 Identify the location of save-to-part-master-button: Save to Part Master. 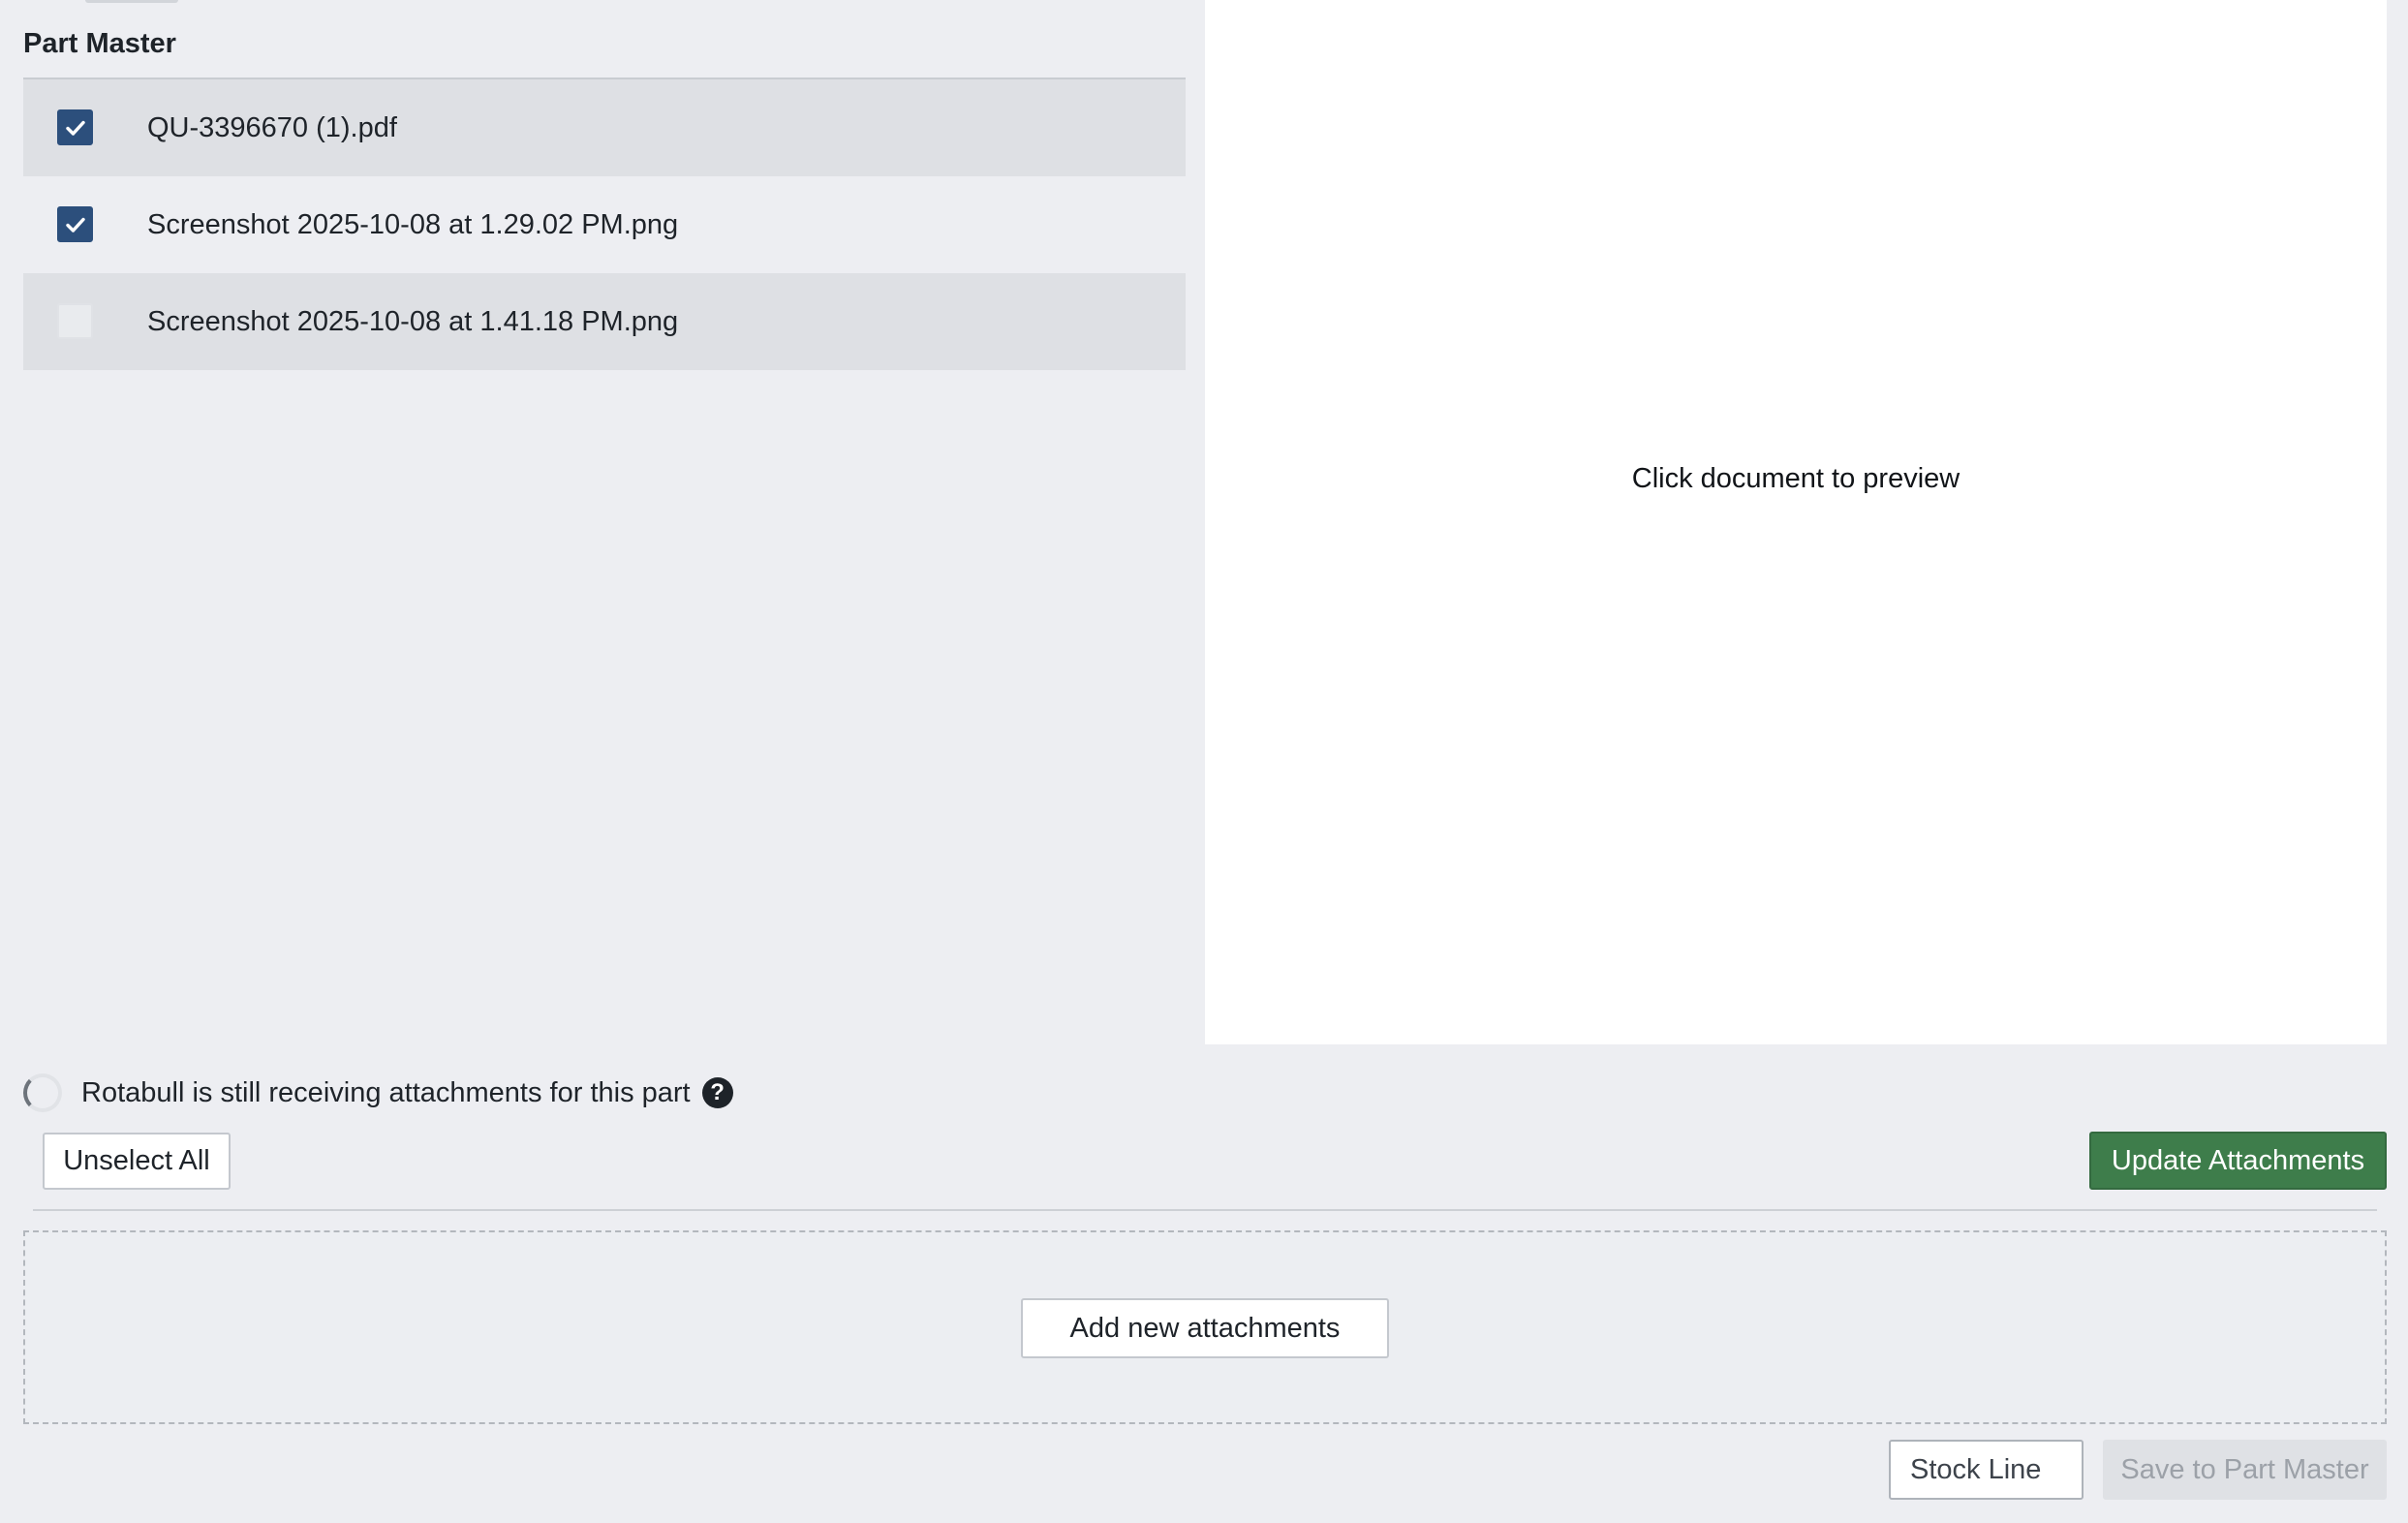
(2245, 1470).